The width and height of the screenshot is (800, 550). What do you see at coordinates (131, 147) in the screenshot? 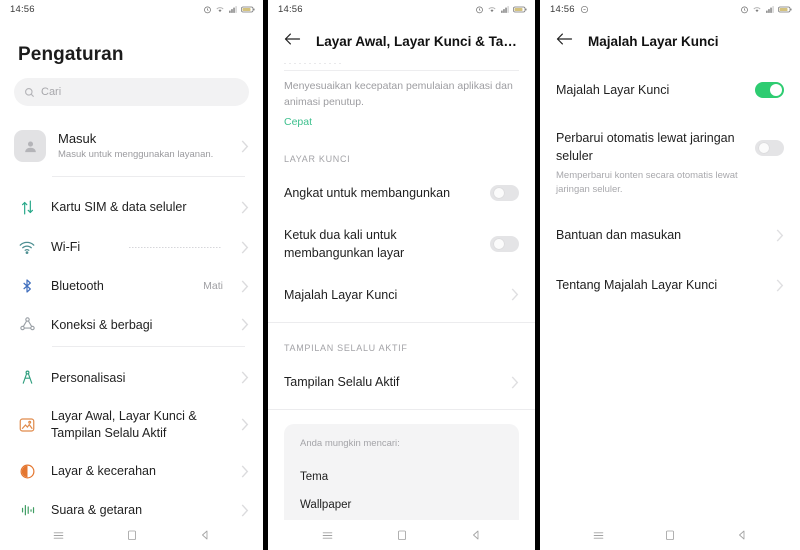
I see `account-row: Masuk Masuk untuk menggunakan layanan.` at bounding box center [131, 147].